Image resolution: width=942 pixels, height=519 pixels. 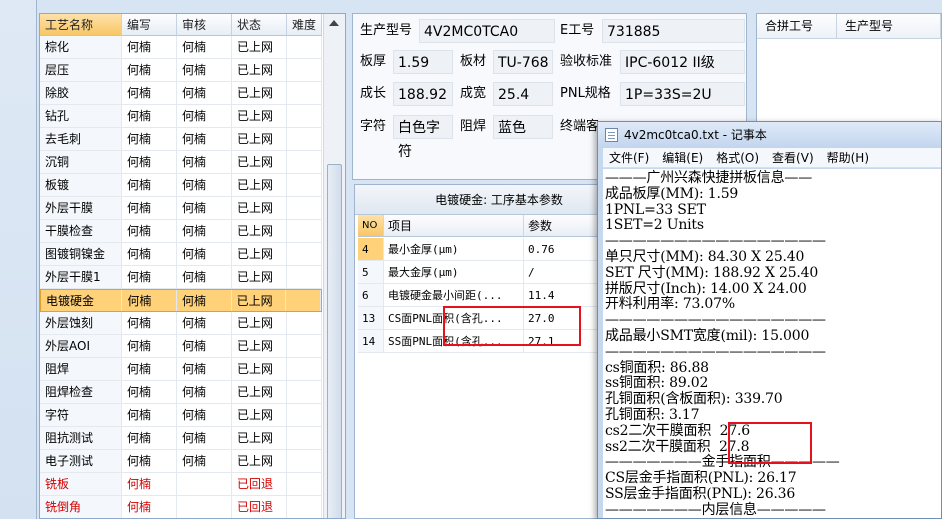 What do you see at coordinates (481, 295) in the screenshot?
I see `table-row: 6 电镀硬金最小间距(... 11.4` at bounding box center [481, 295].